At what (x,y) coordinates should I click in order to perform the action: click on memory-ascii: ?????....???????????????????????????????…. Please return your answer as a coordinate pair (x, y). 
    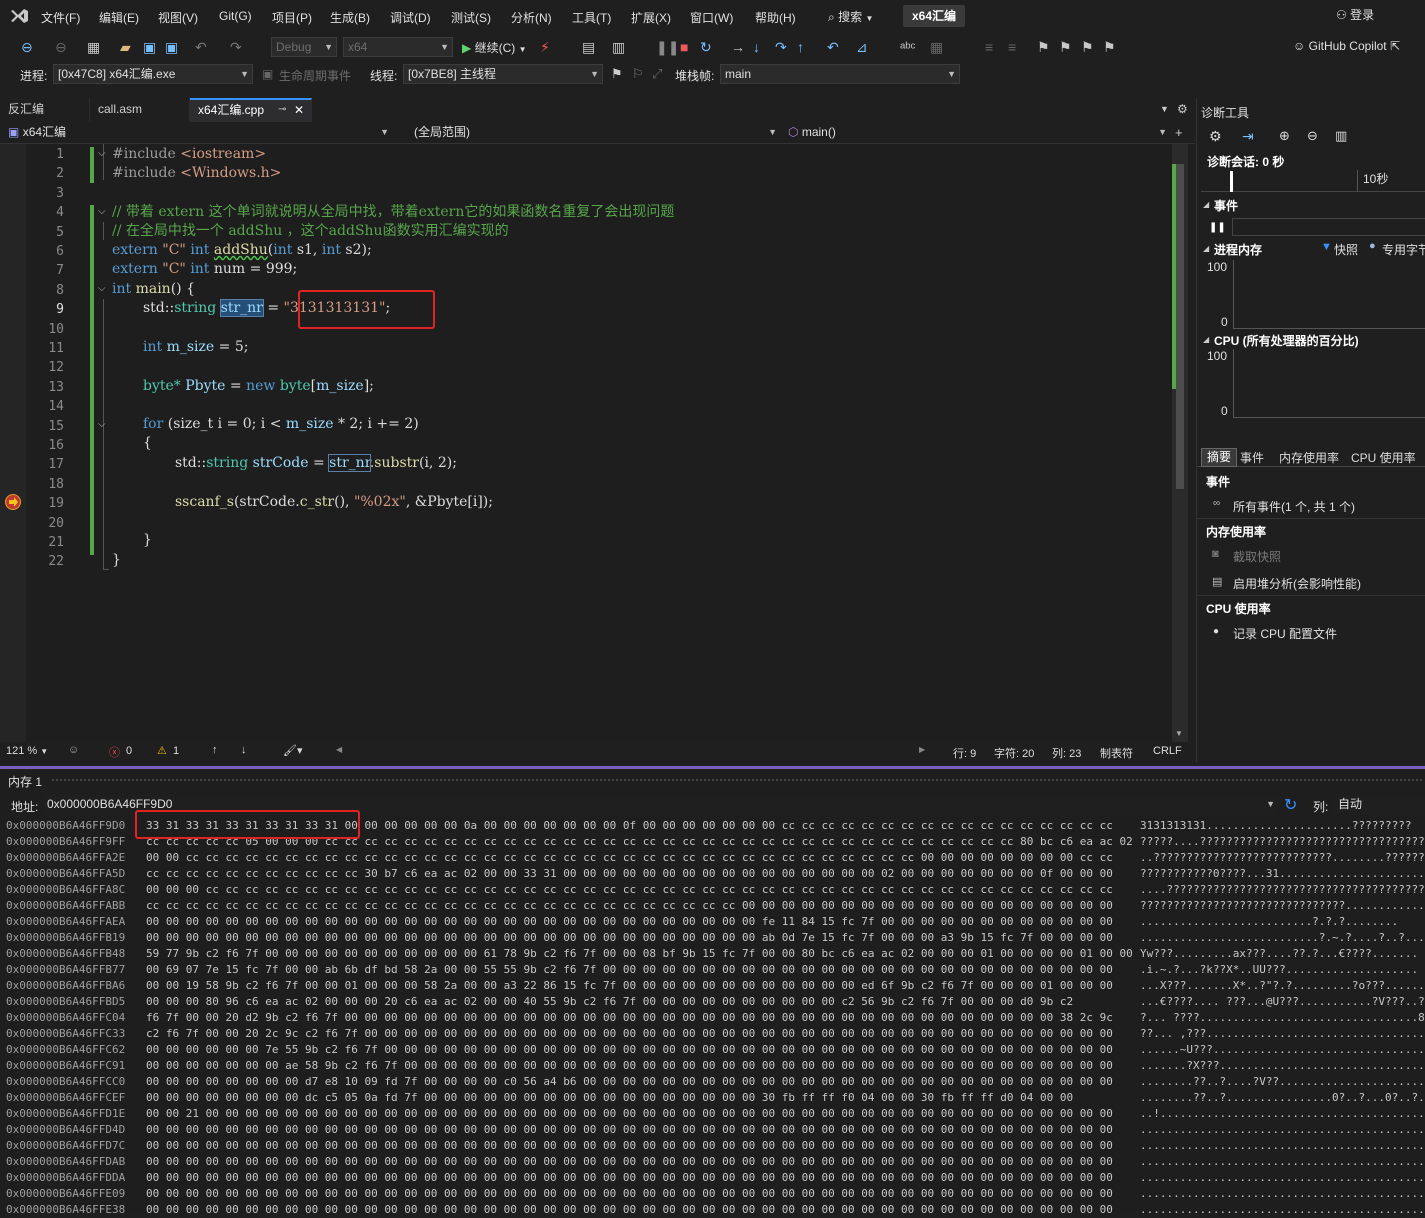
    Looking at the image, I should click on (1282, 842).